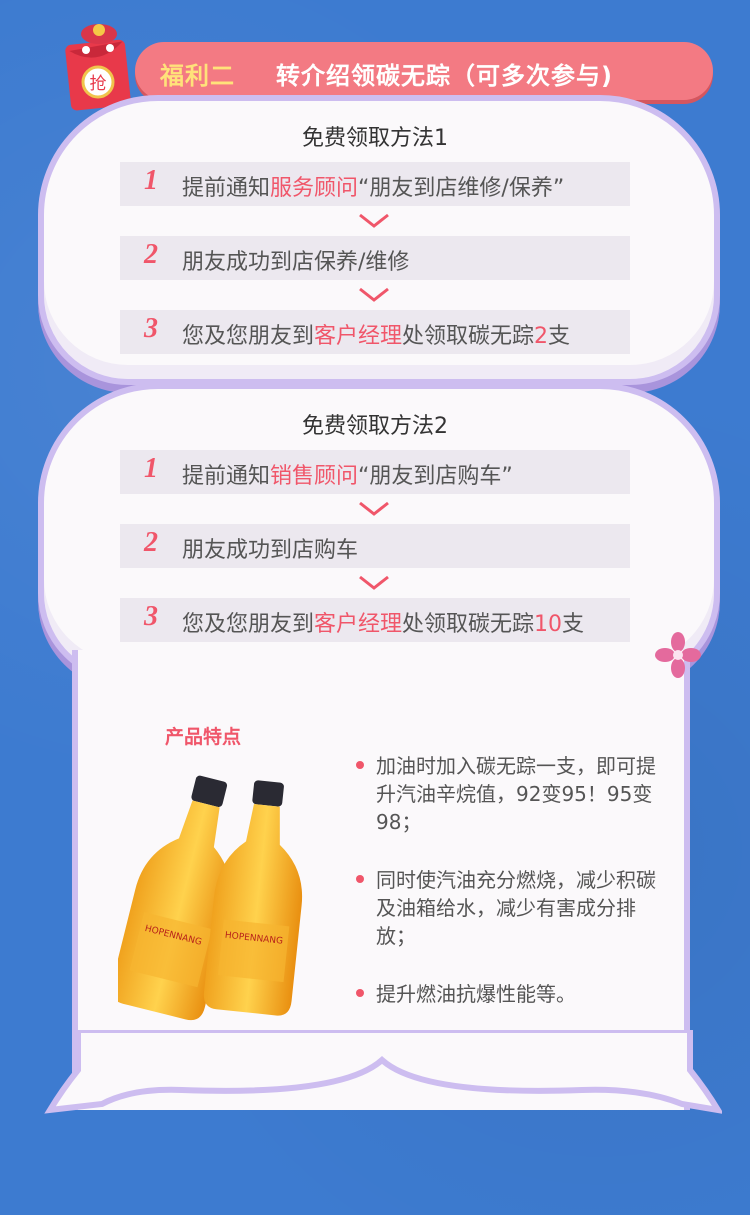 The height and width of the screenshot is (1215, 750). What do you see at coordinates (98, 84) in the screenshot?
I see `mascot-badge: 抢` at bounding box center [98, 84].